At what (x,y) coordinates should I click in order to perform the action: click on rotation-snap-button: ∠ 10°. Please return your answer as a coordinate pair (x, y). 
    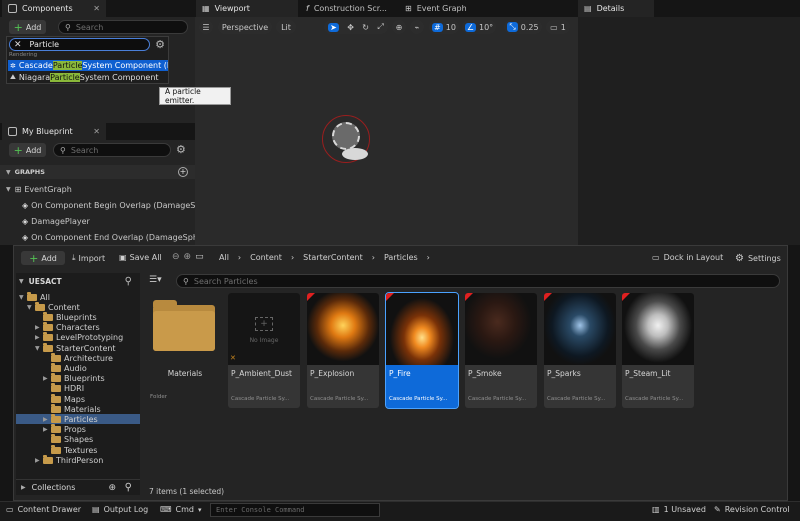
    Looking at the image, I should click on (479, 27).